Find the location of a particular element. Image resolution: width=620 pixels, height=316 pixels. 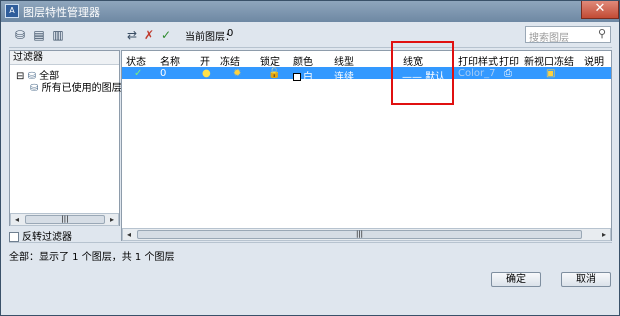

filter-header: 过滤器 is located at coordinates (64, 58).